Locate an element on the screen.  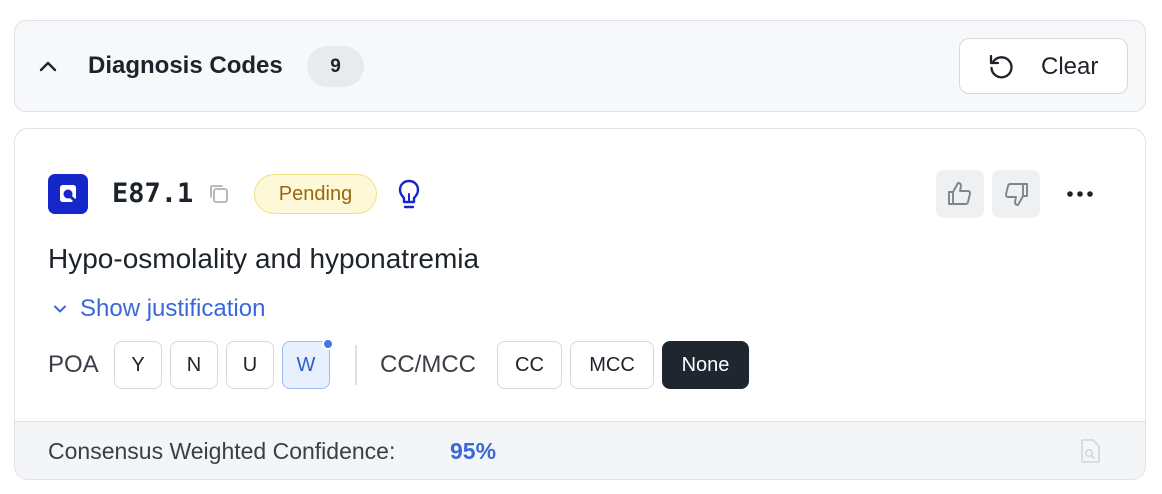
divider is located at coordinates (356, 365).